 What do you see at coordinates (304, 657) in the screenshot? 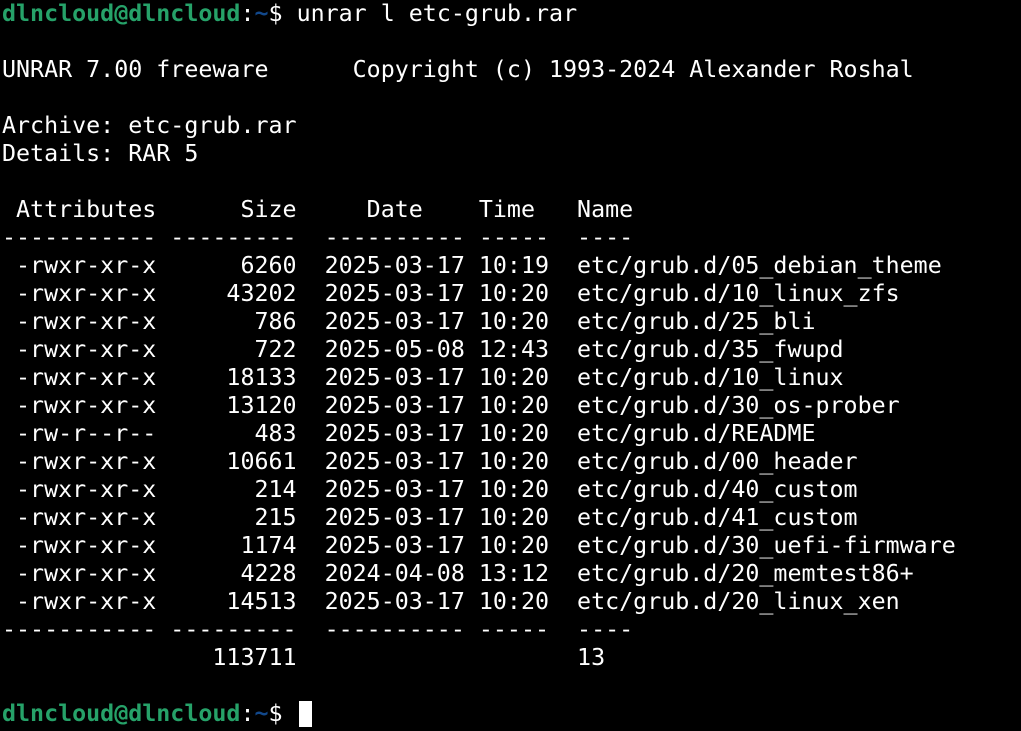
I see `table-totals: 113711 13` at bounding box center [304, 657].